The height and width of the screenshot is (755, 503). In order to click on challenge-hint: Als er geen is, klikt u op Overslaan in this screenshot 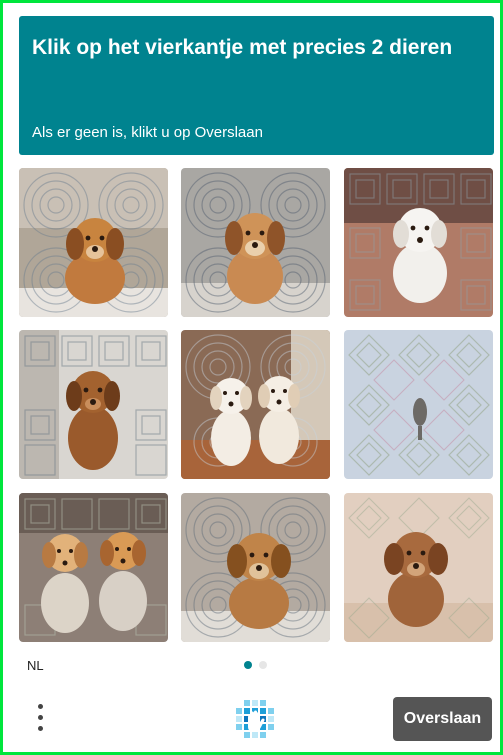, I will do `click(147, 132)`.